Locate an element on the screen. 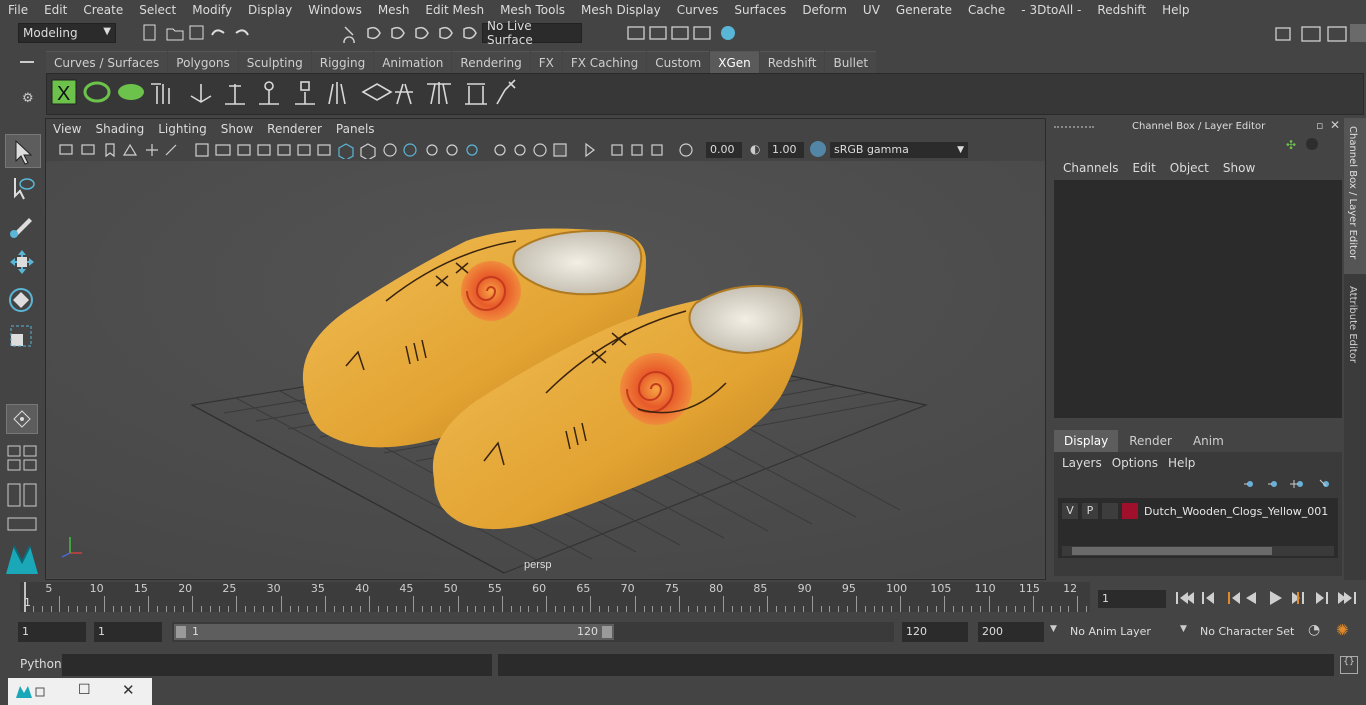 The image size is (1366, 705). shelf-tab-polygons: Polygons is located at coordinates (203, 62).